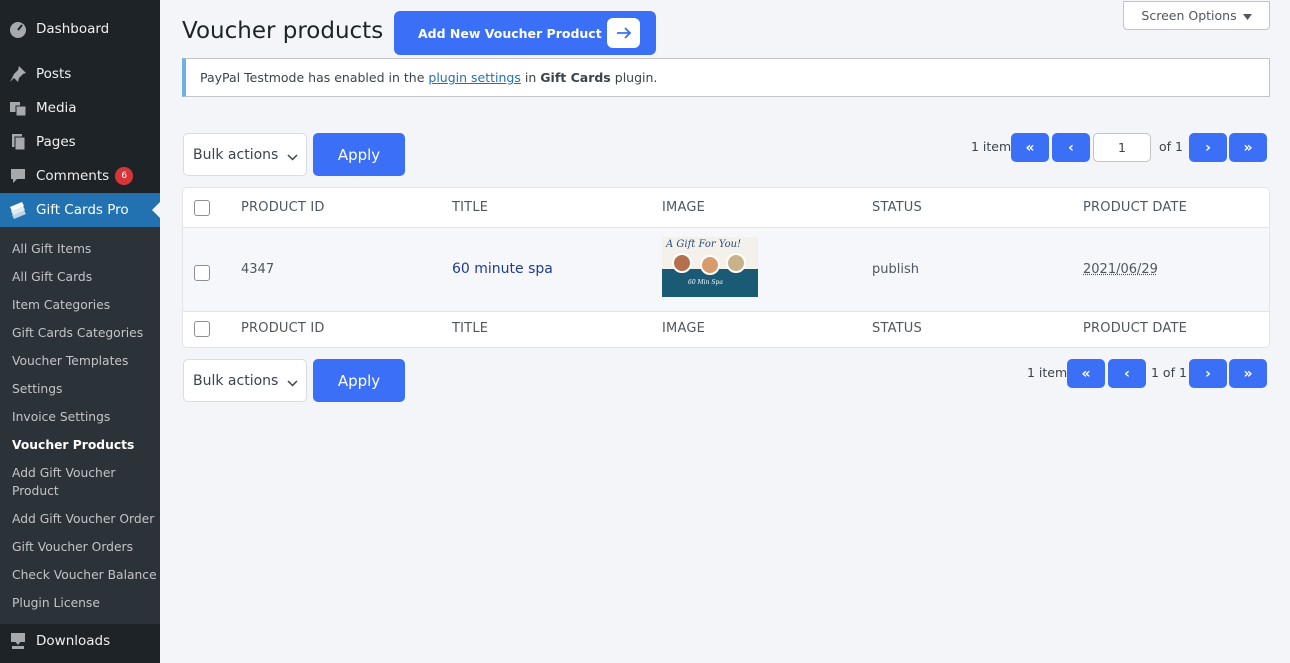 The image size is (1290, 663). I want to click on submenu-settings: Settings, so click(84, 389).